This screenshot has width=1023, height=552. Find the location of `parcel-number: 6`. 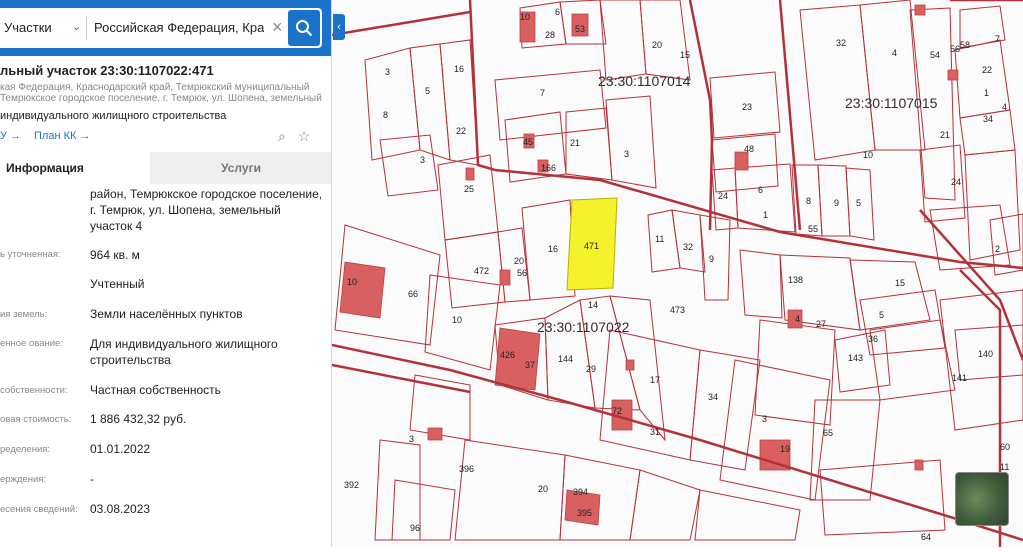

parcel-number: 6 is located at coordinates (760, 190).